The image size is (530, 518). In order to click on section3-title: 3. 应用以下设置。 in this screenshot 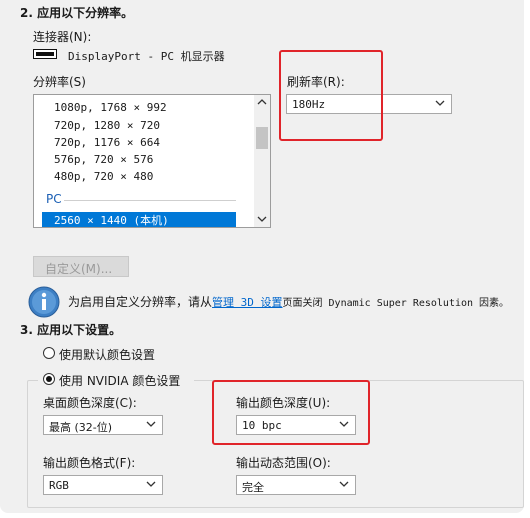, I will do `click(71, 330)`.